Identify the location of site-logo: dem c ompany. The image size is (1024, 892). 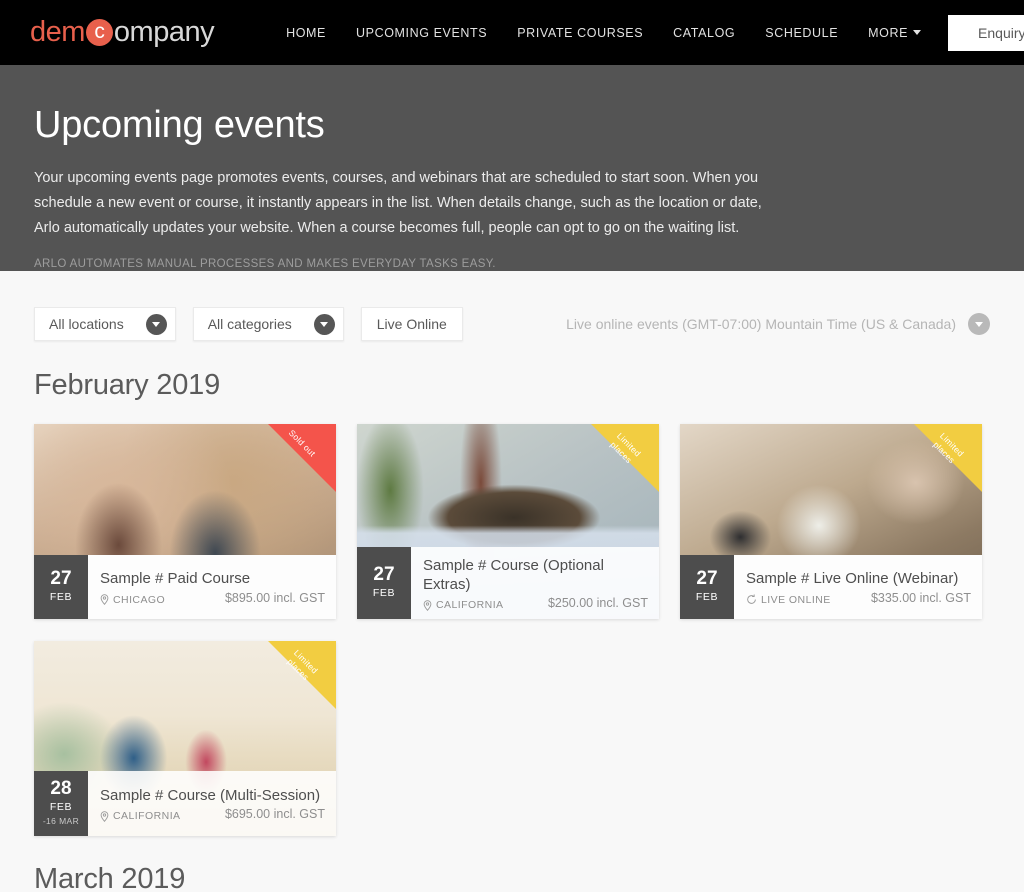
(122, 32).